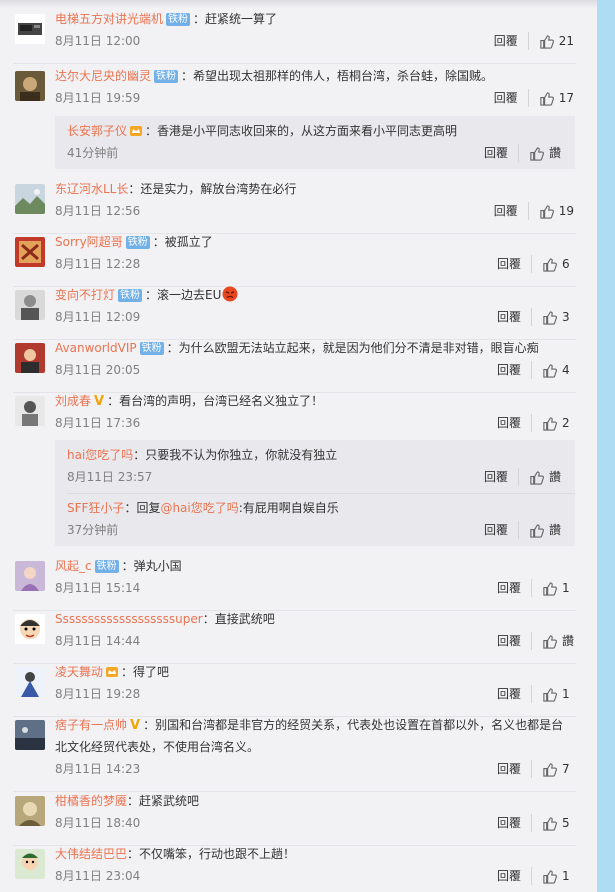 This screenshot has height=892, width=615. What do you see at coordinates (301, 131) in the screenshot?
I see `reply-text: ：香港是小平同志收回来的，从这方面来看小平同志更高明` at bounding box center [301, 131].